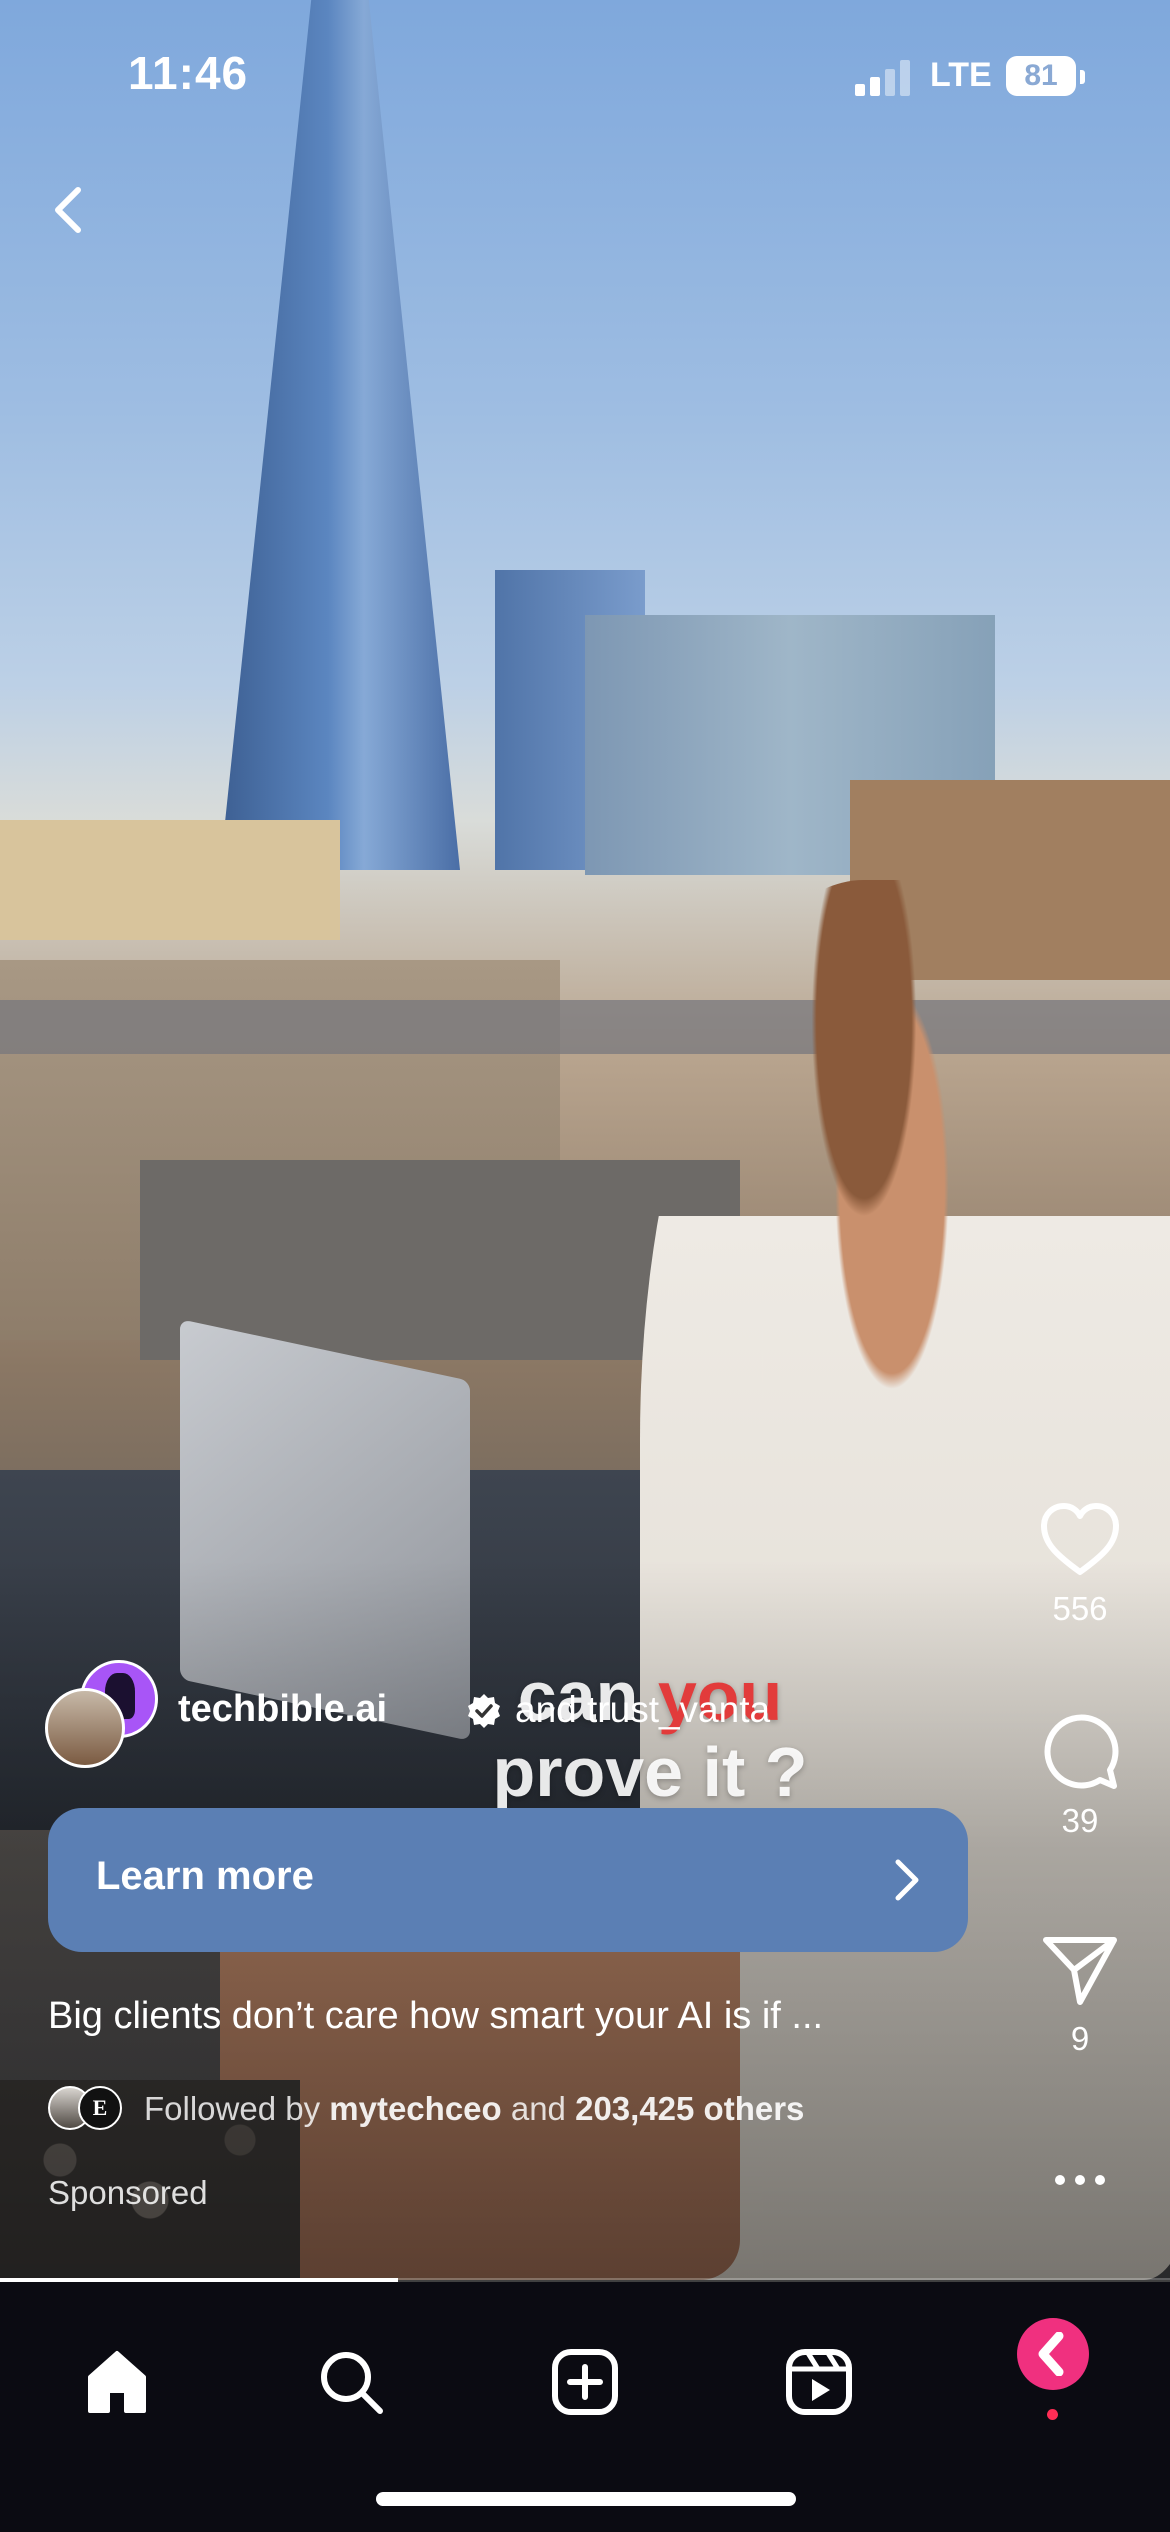 The height and width of the screenshot is (2532, 1170). What do you see at coordinates (585, 75) in the screenshot?
I see `status-bar: 11:46 LTE 81` at bounding box center [585, 75].